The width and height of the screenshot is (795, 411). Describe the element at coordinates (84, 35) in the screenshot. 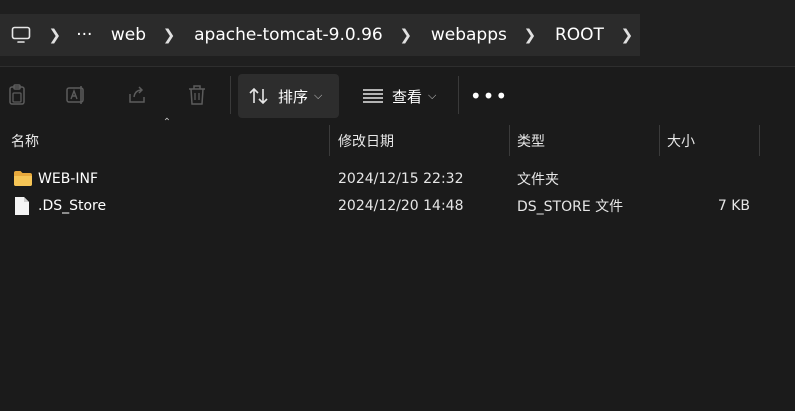

I see `breadcrumb-overflow: ···` at that location.